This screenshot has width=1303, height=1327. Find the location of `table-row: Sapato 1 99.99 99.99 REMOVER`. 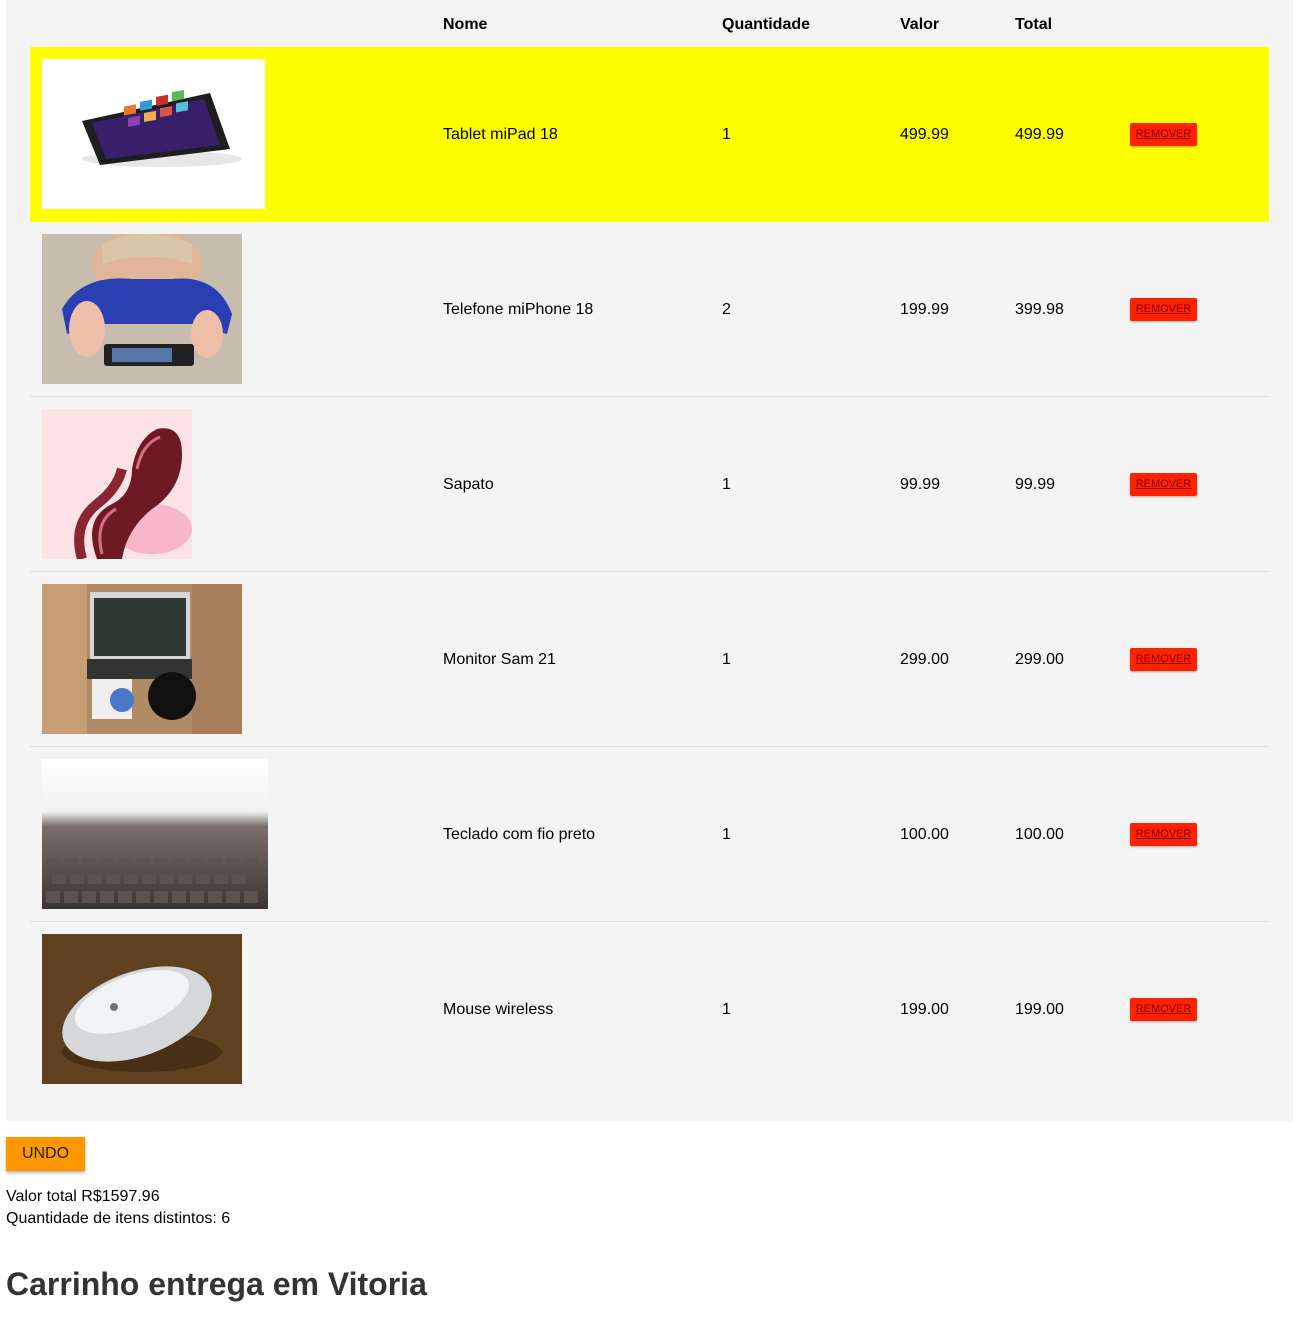

table-row: Sapato 1 99.99 99.99 REMOVER is located at coordinates (649, 484).